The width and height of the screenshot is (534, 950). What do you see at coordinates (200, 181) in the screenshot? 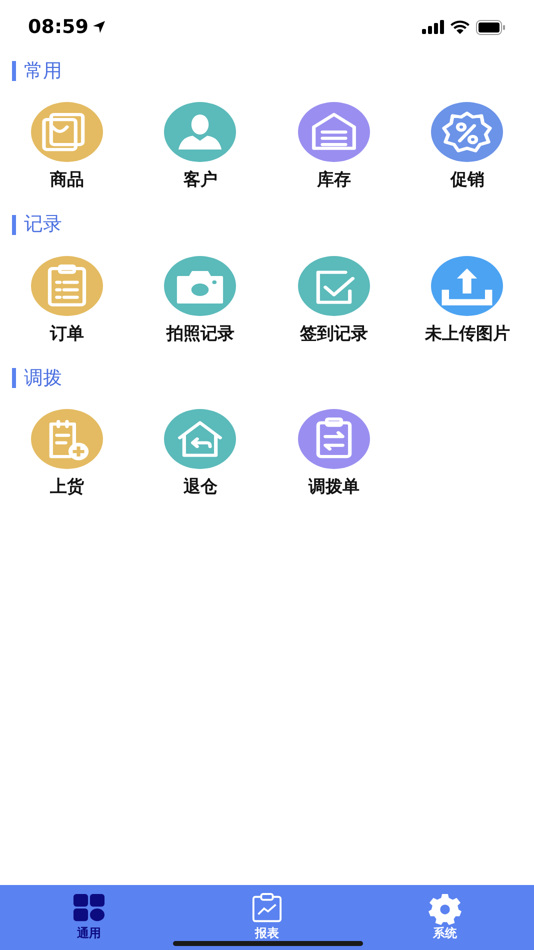
I see `menu-item: 客户` at bounding box center [200, 181].